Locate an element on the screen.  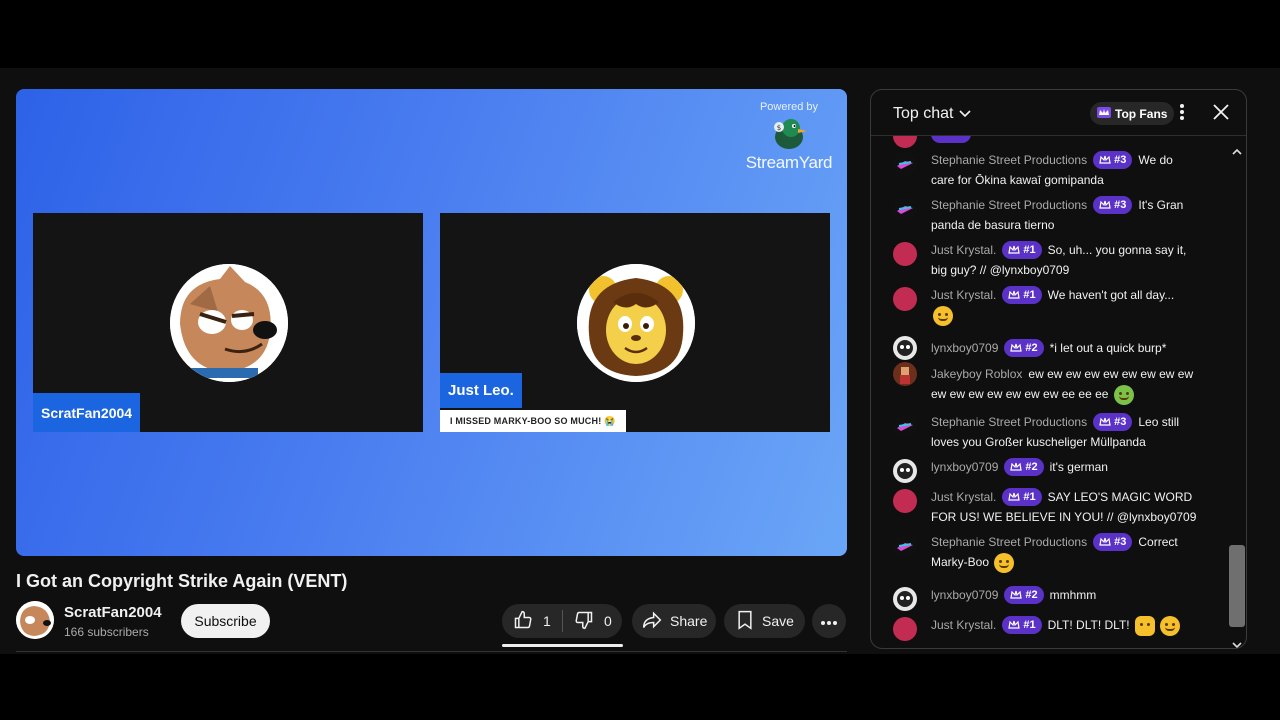
top-fans-label: Top Fans is located at coordinates (1141, 113).